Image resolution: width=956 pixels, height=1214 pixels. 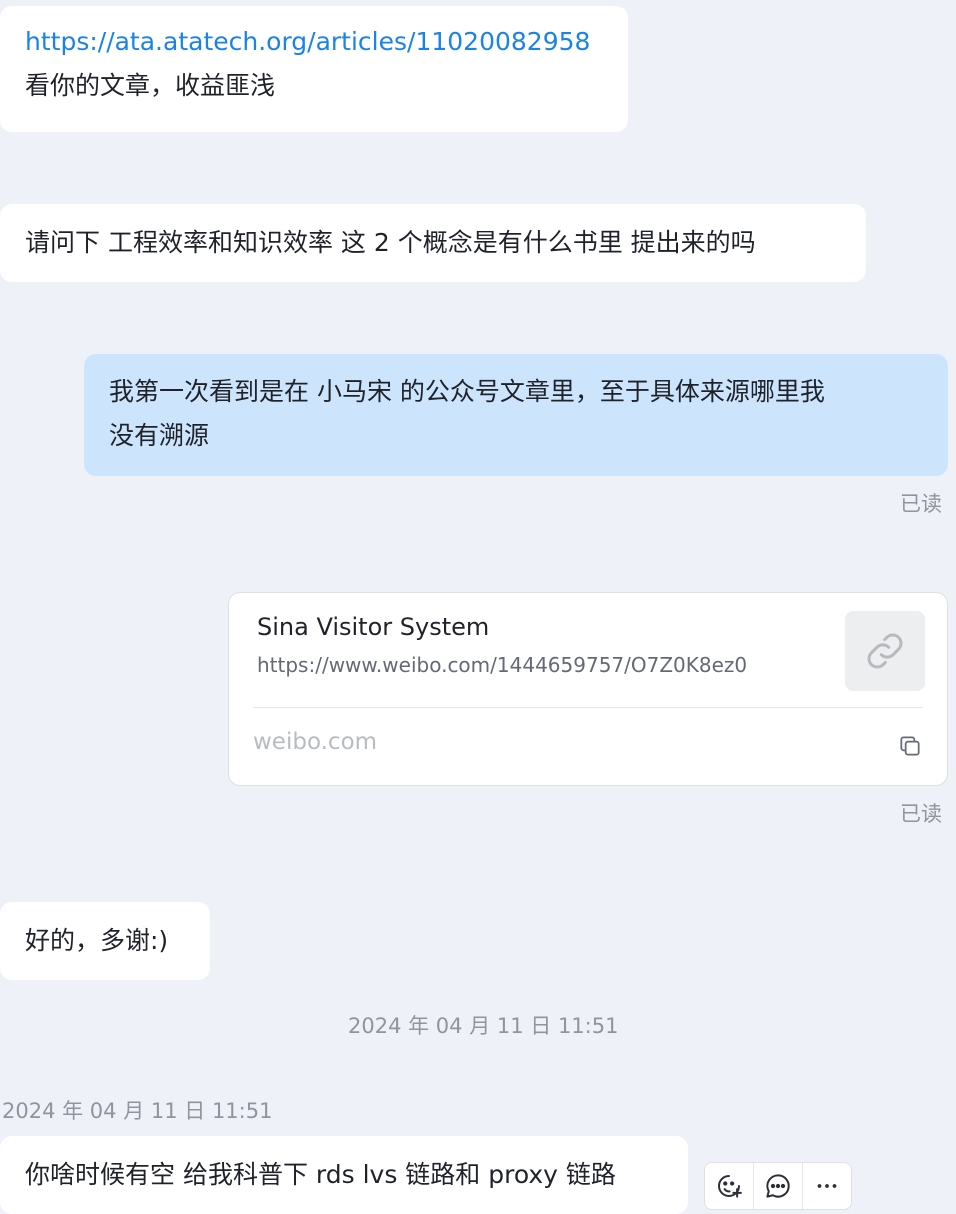 I want to click on more-button, so click(x=827, y=1186).